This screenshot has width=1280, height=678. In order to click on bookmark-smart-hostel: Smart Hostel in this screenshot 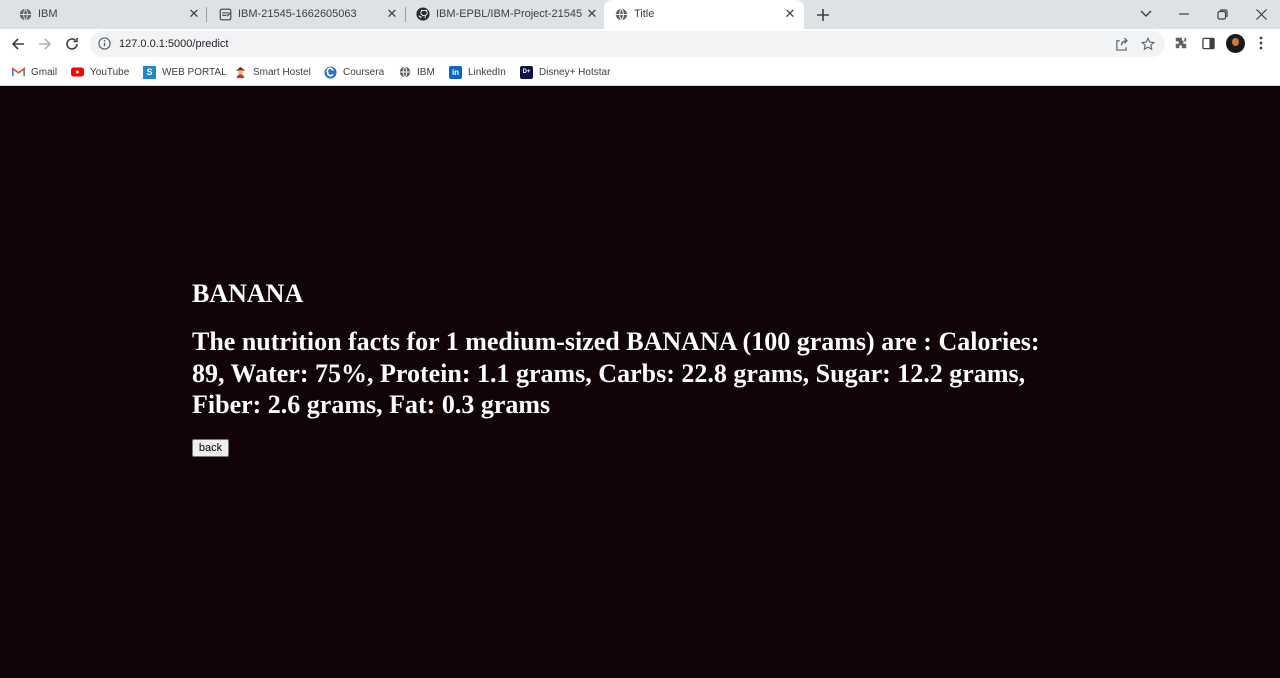, I will do `click(272, 72)`.